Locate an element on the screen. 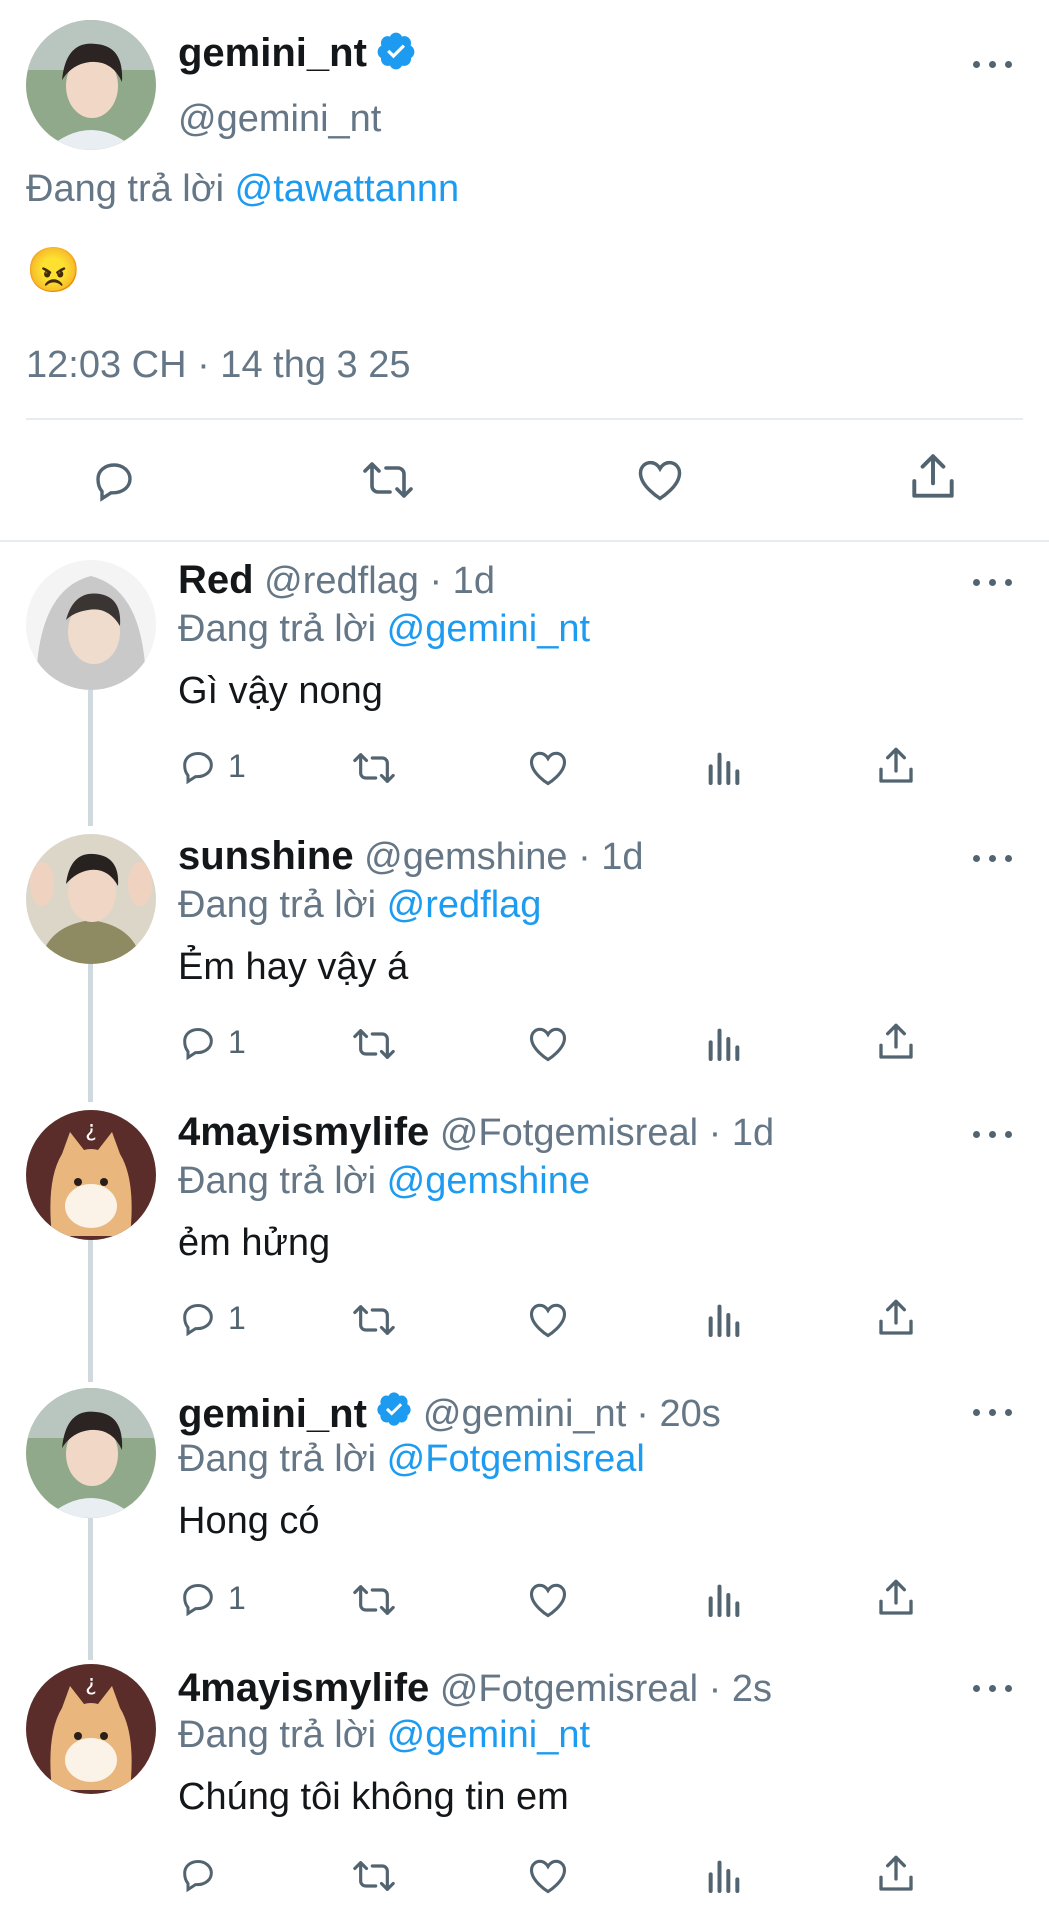 This screenshot has height=1920, width=1049. reply-handle: @gemini_nt is located at coordinates (524, 1414).